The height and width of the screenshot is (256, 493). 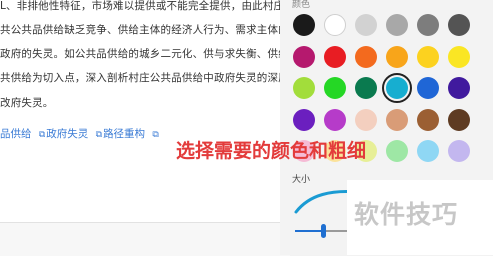 What do you see at coordinates (164, 6) in the screenshot?
I see `doc-text-line: L、非排他性特征，市场难以提供或不能完全提供，由此村庄公共品供` at bounding box center [164, 6].